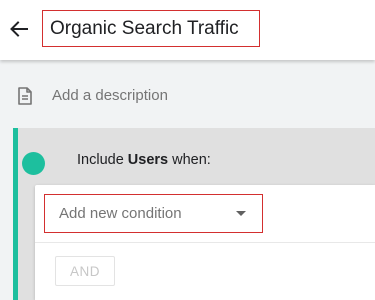  Describe the element at coordinates (110, 95) in the screenshot. I see `description-placeholder: Add a description` at that location.